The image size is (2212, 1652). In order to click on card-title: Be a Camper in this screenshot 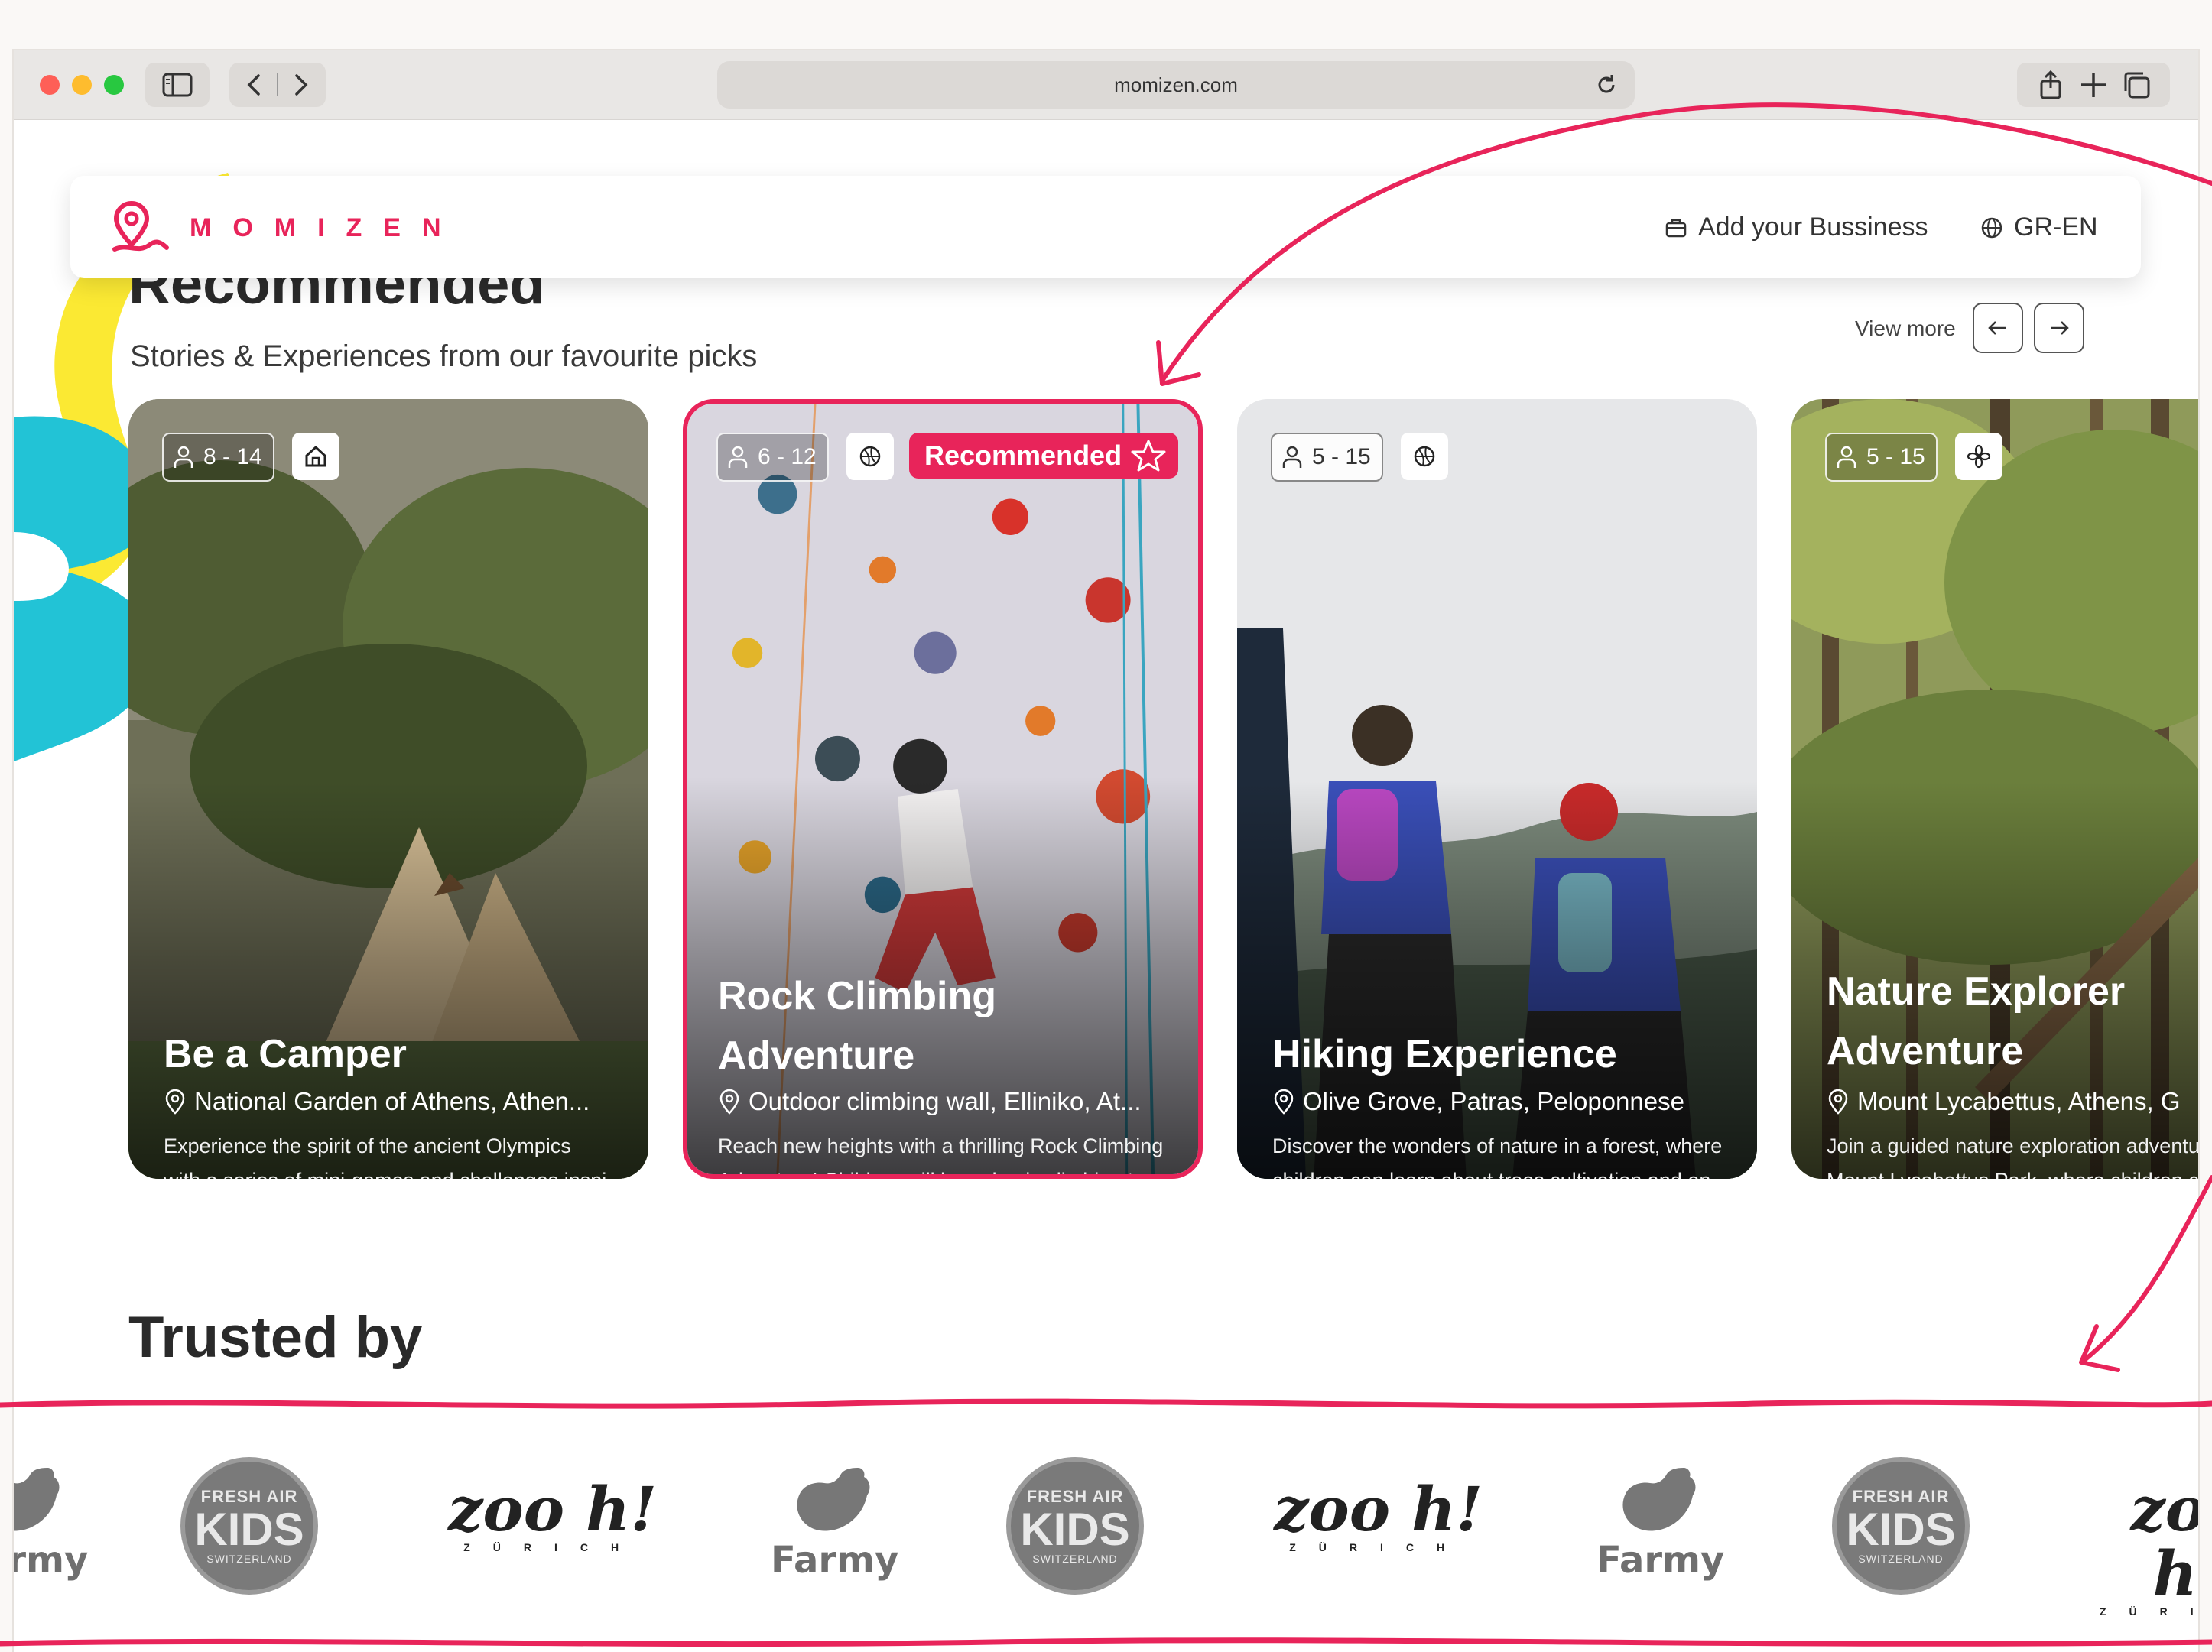, I will do `click(285, 1054)`.